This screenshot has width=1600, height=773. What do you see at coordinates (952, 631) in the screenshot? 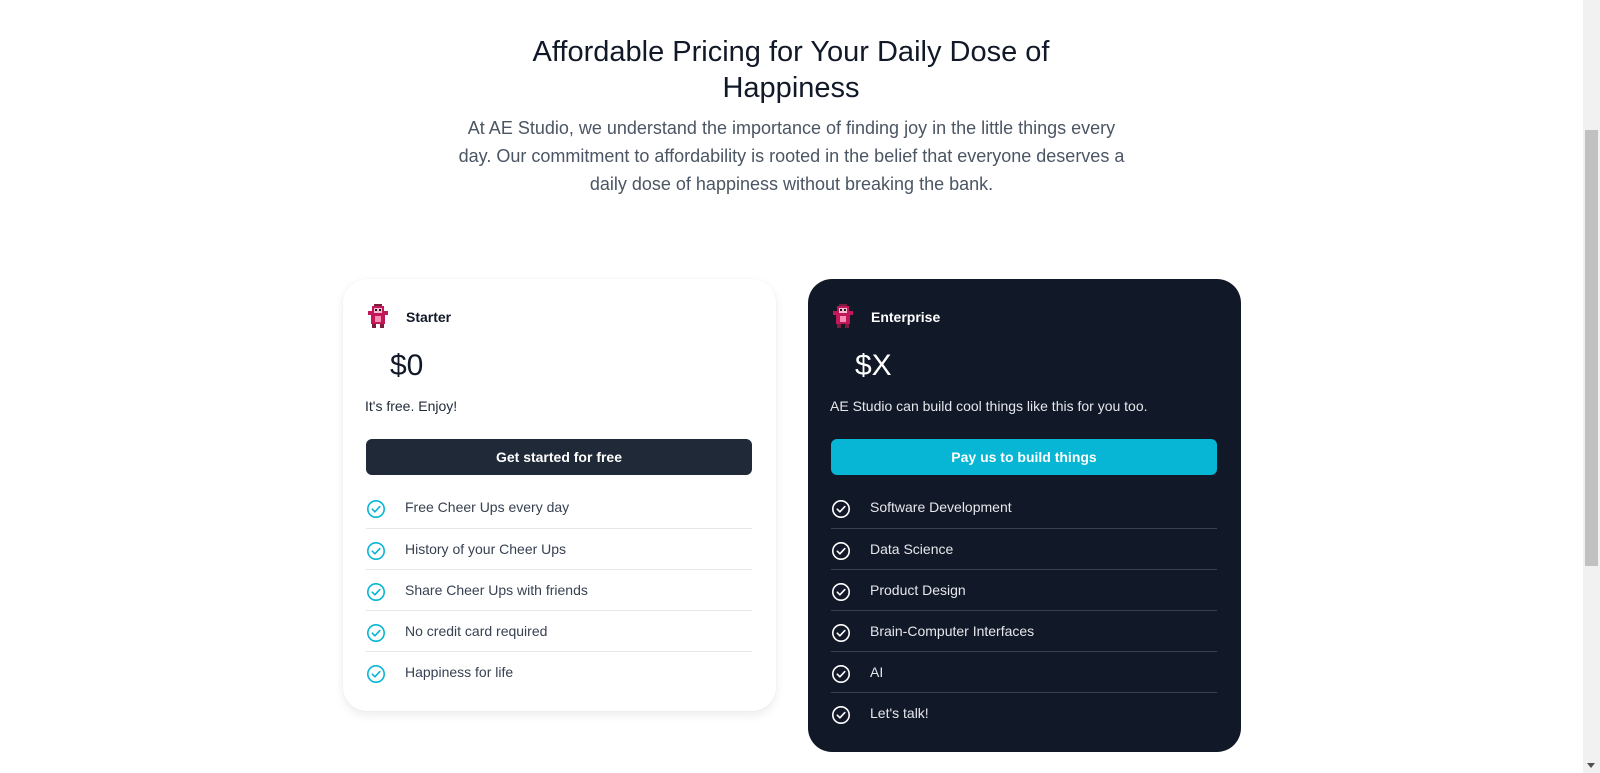
I see `feature-label: Brain-Computer Interfaces` at bounding box center [952, 631].